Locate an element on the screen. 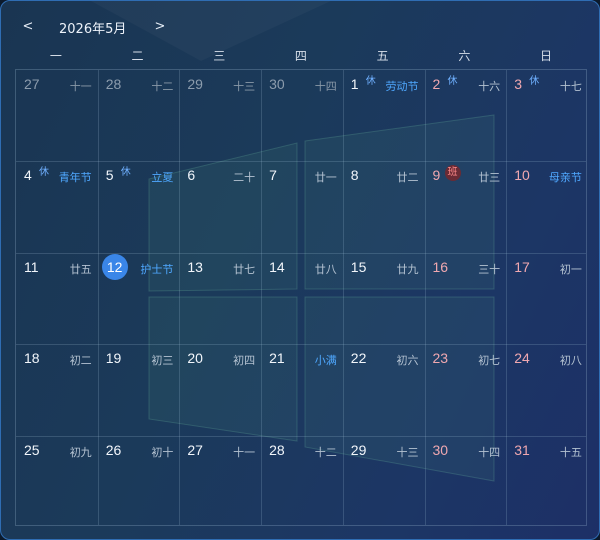 Image resolution: width=600 pixels, height=540 pixels. day-number: 13 is located at coordinates (195, 266).